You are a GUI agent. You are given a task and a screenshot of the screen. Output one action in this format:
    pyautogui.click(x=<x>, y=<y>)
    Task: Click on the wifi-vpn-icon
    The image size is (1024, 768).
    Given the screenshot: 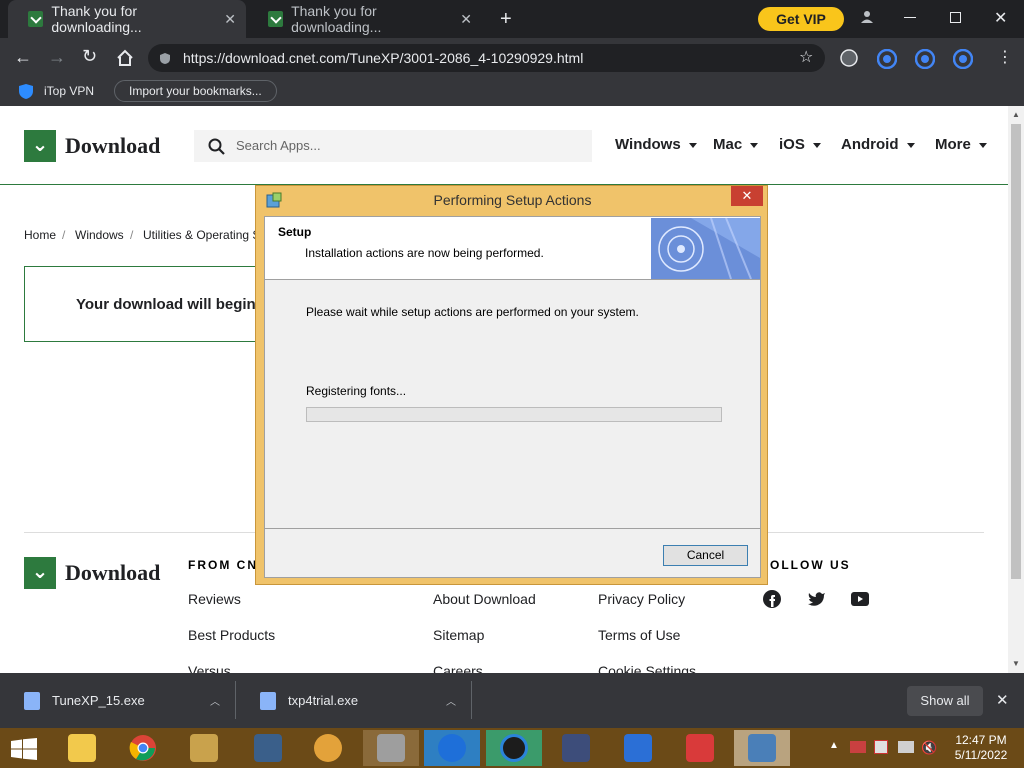 What is the action you would take?
    pyautogui.click(x=452, y=748)
    